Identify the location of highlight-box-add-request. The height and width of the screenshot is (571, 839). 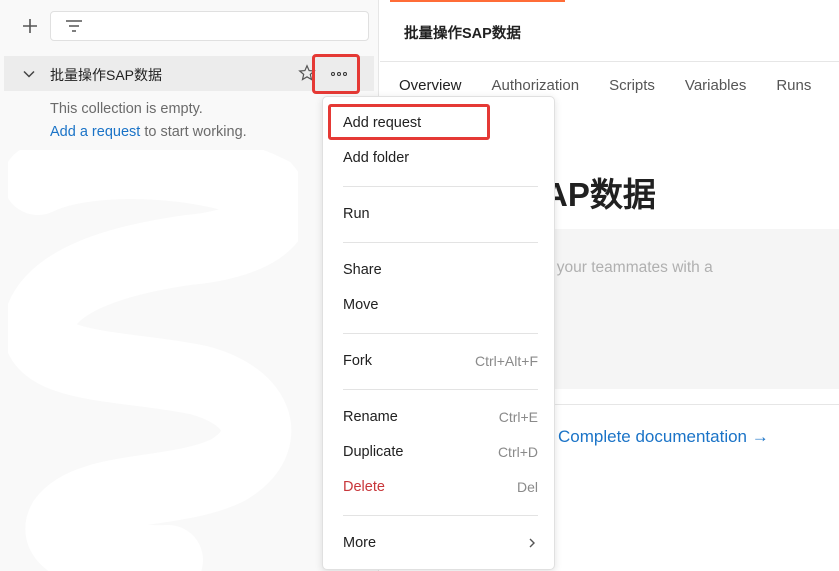
(409, 122).